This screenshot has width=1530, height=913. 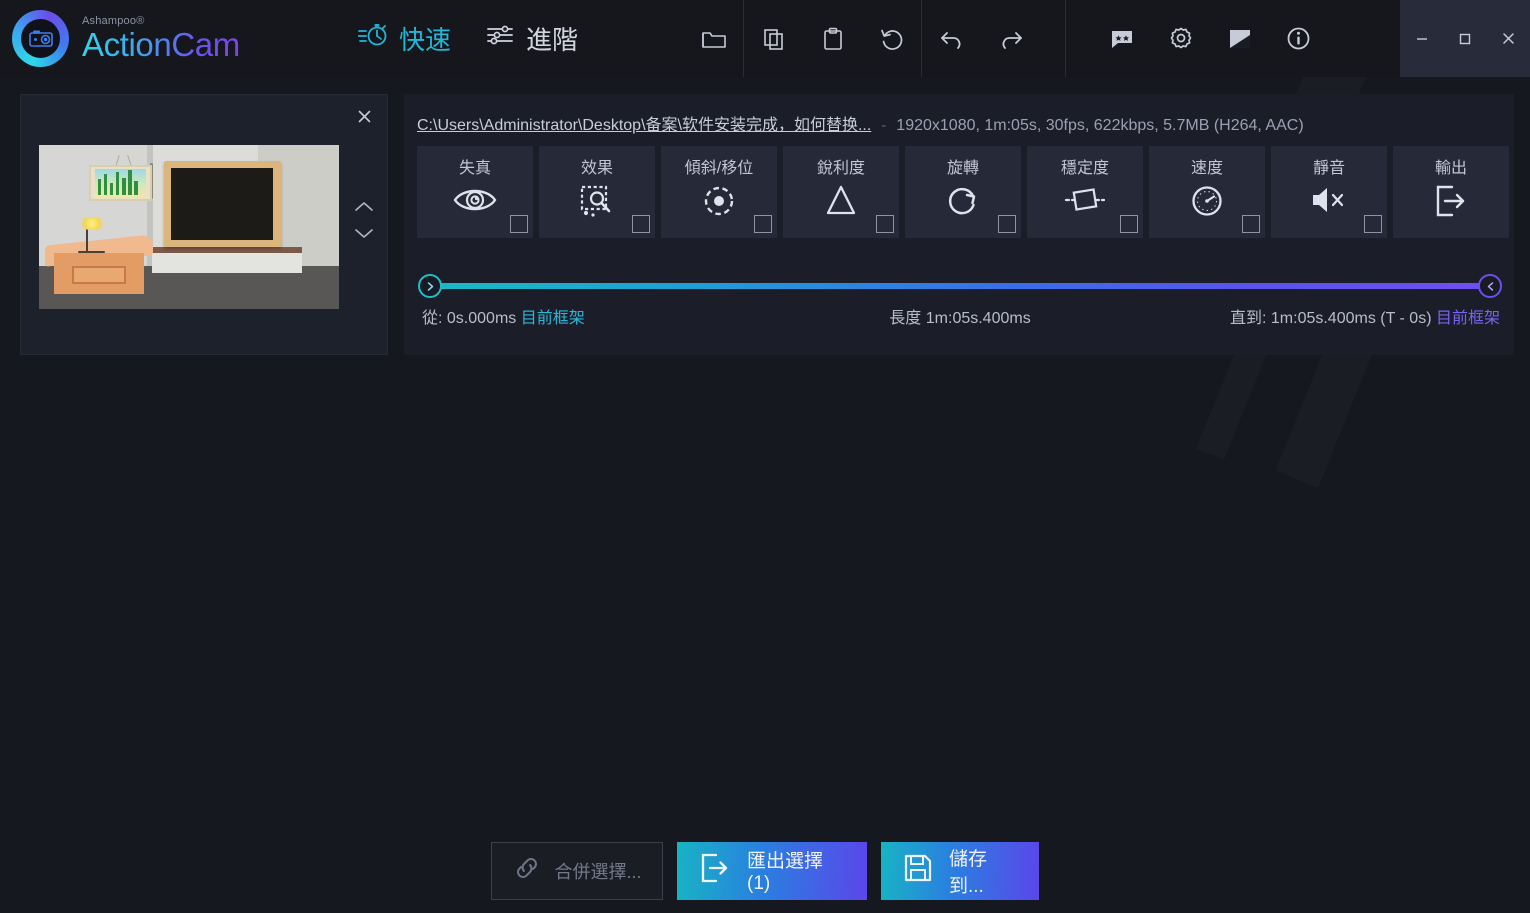 I want to click on trim-timeline, so click(x=960, y=286).